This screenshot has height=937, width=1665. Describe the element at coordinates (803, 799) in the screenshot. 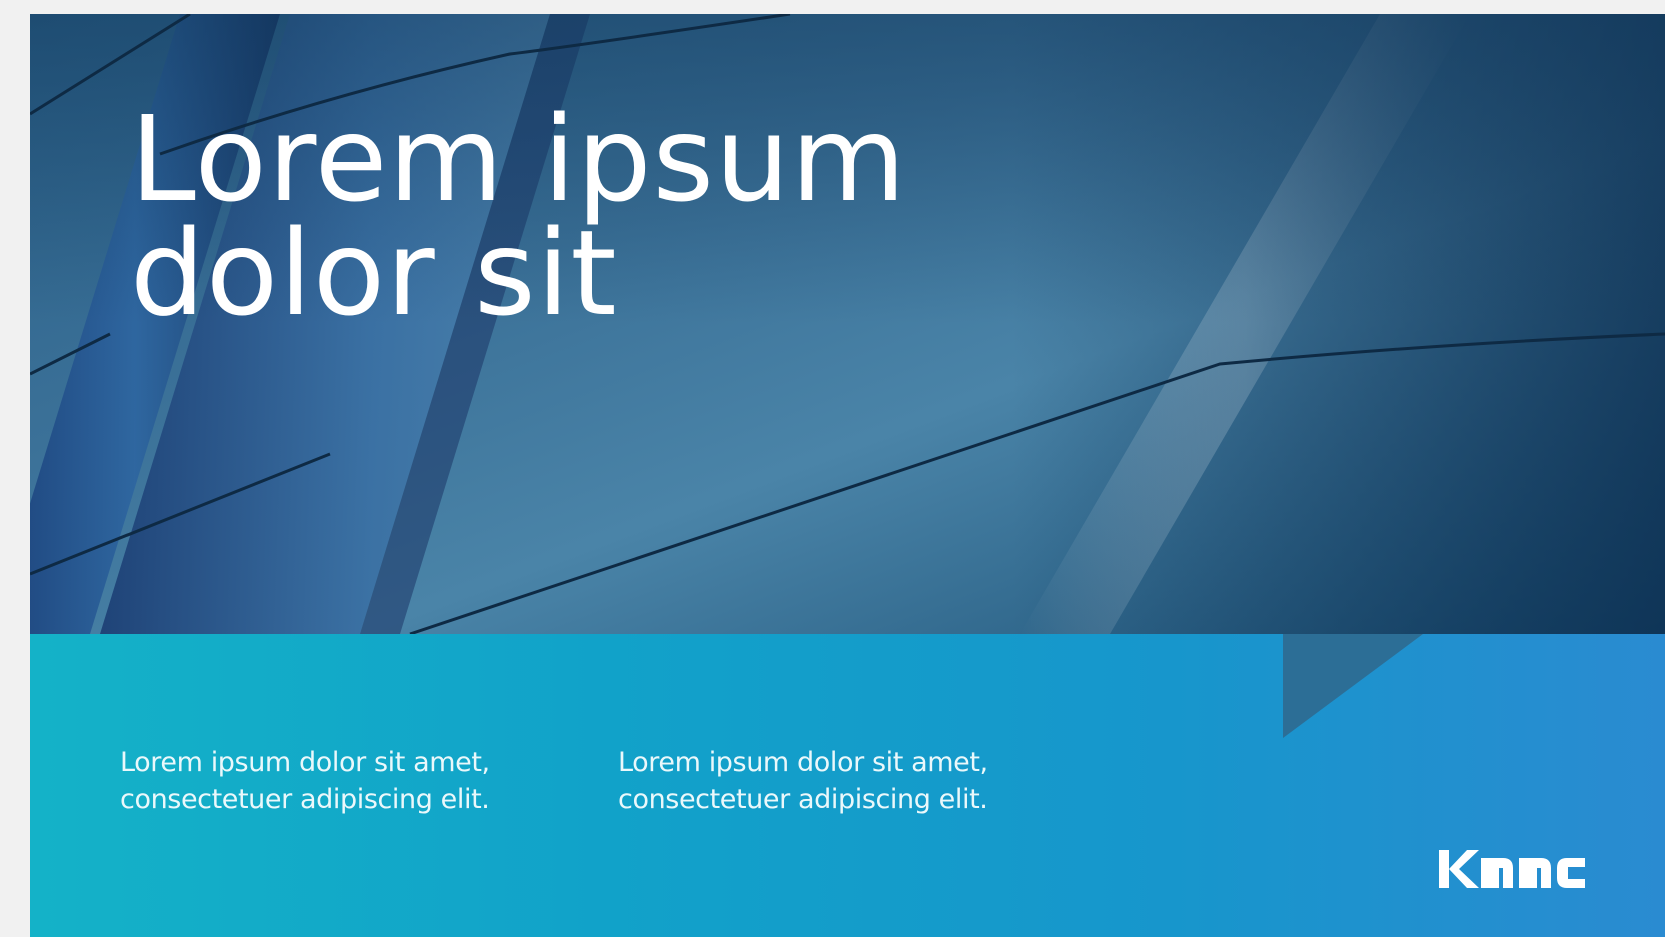

I see `text-column-2-line-2: consectetuer adipiscing elit.` at that location.